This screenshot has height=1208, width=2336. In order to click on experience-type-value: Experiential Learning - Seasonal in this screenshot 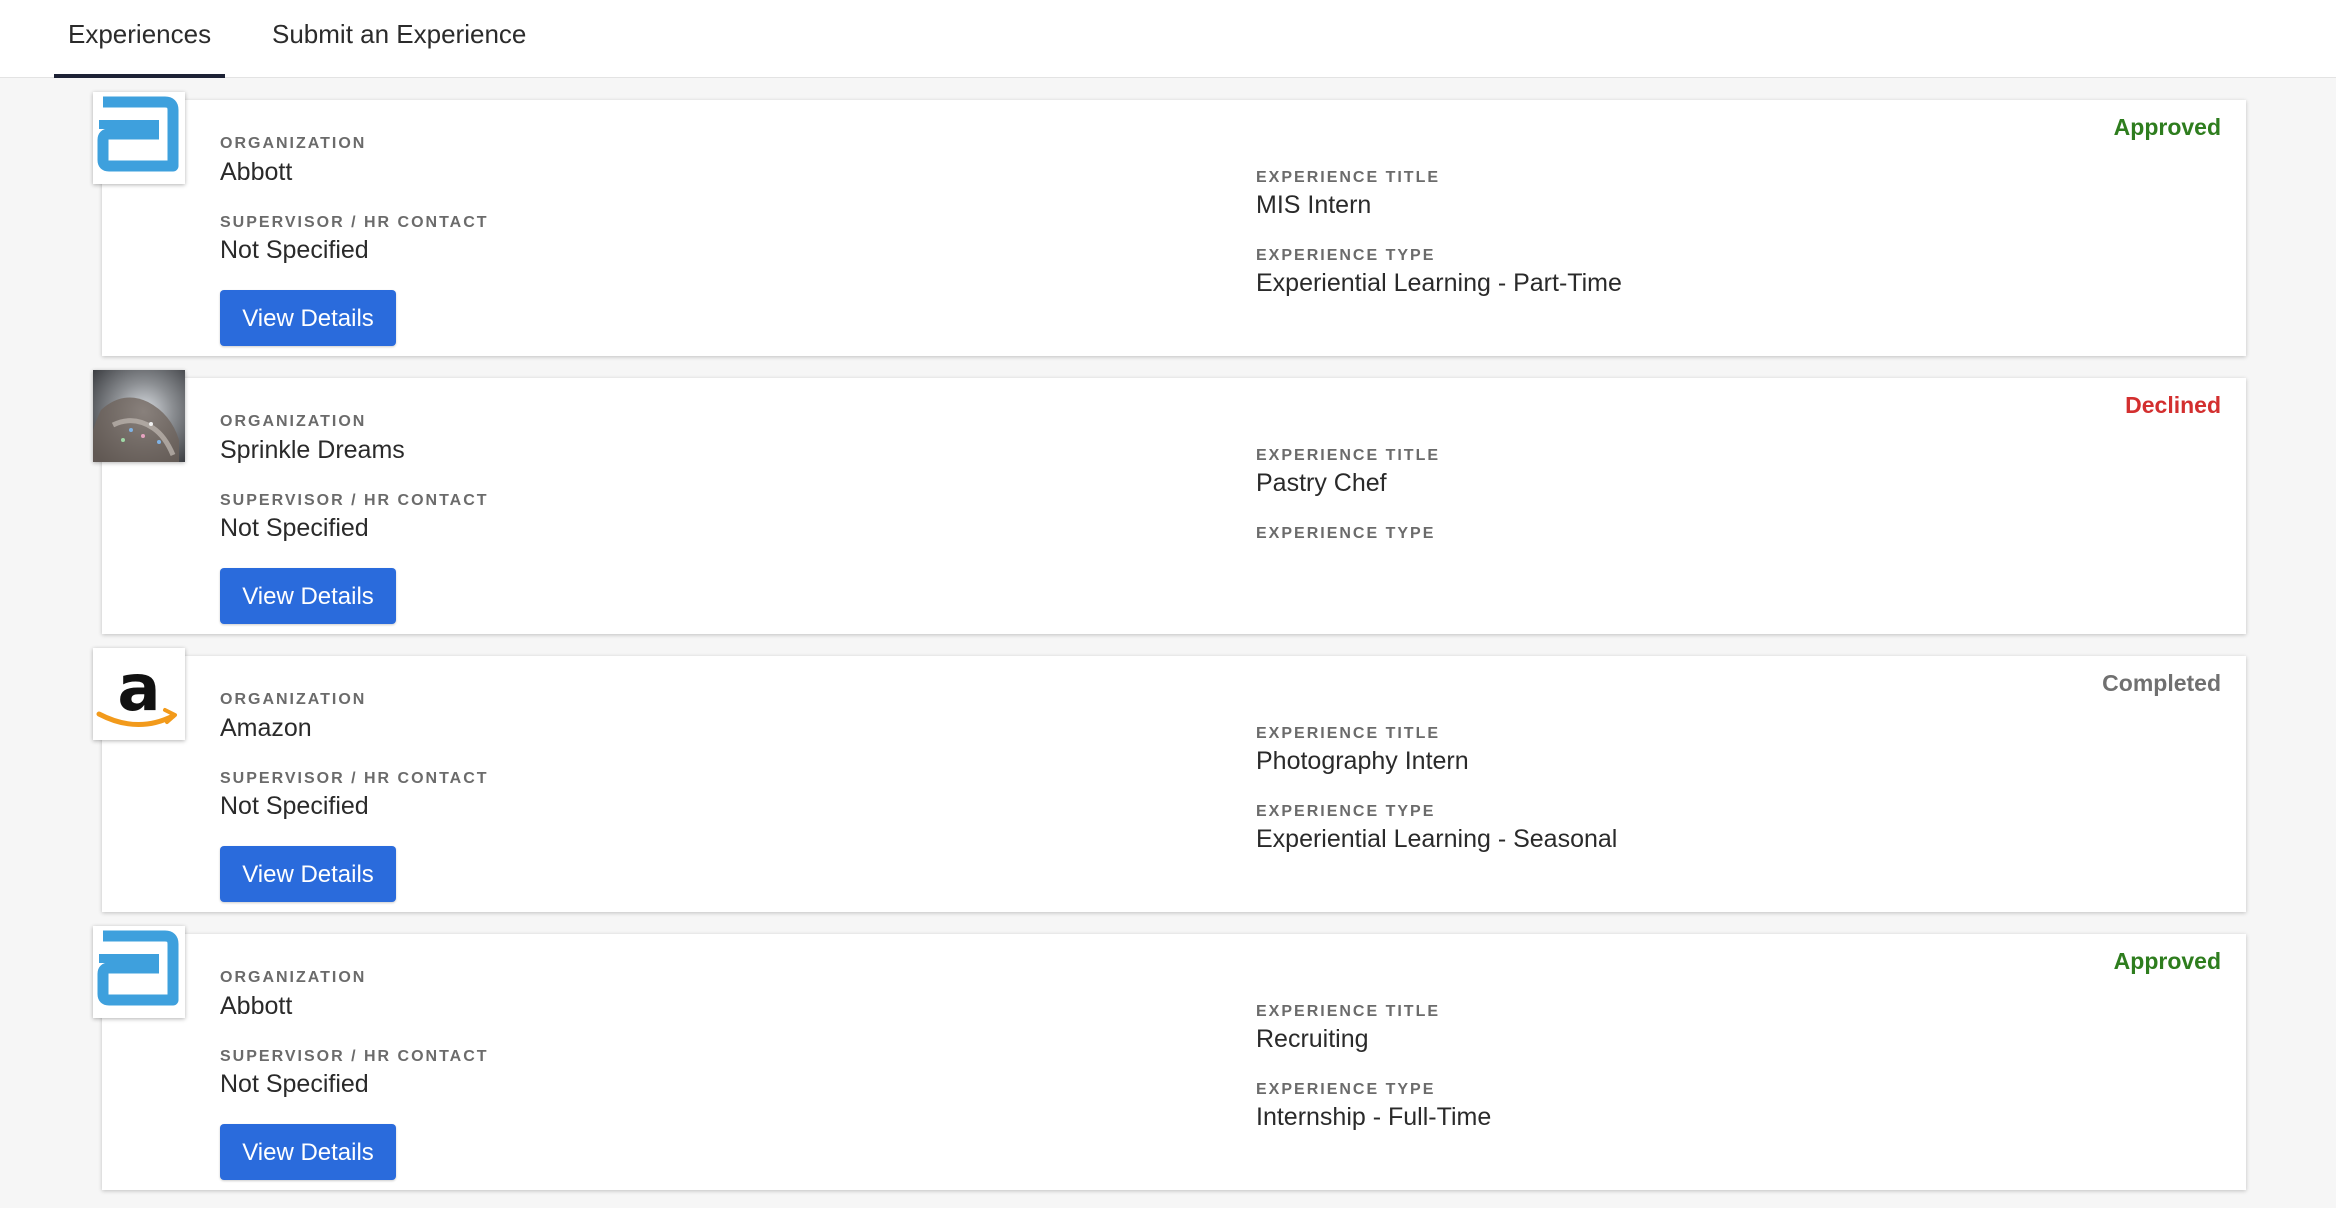, I will do `click(1437, 839)`.